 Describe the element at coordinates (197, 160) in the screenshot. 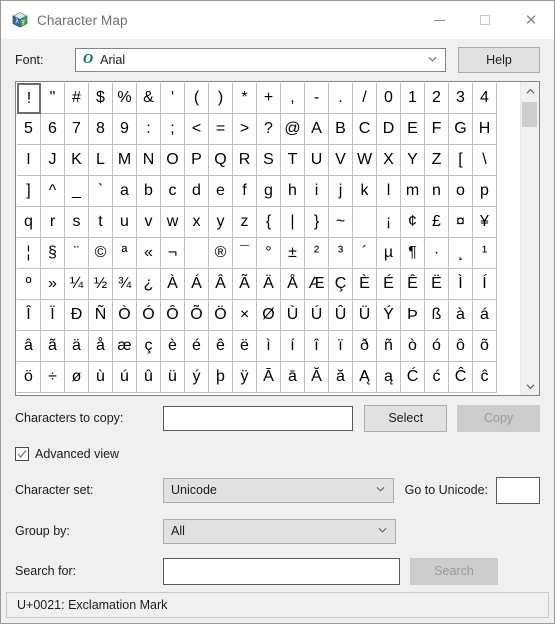

I see `character-cell: P` at that location.